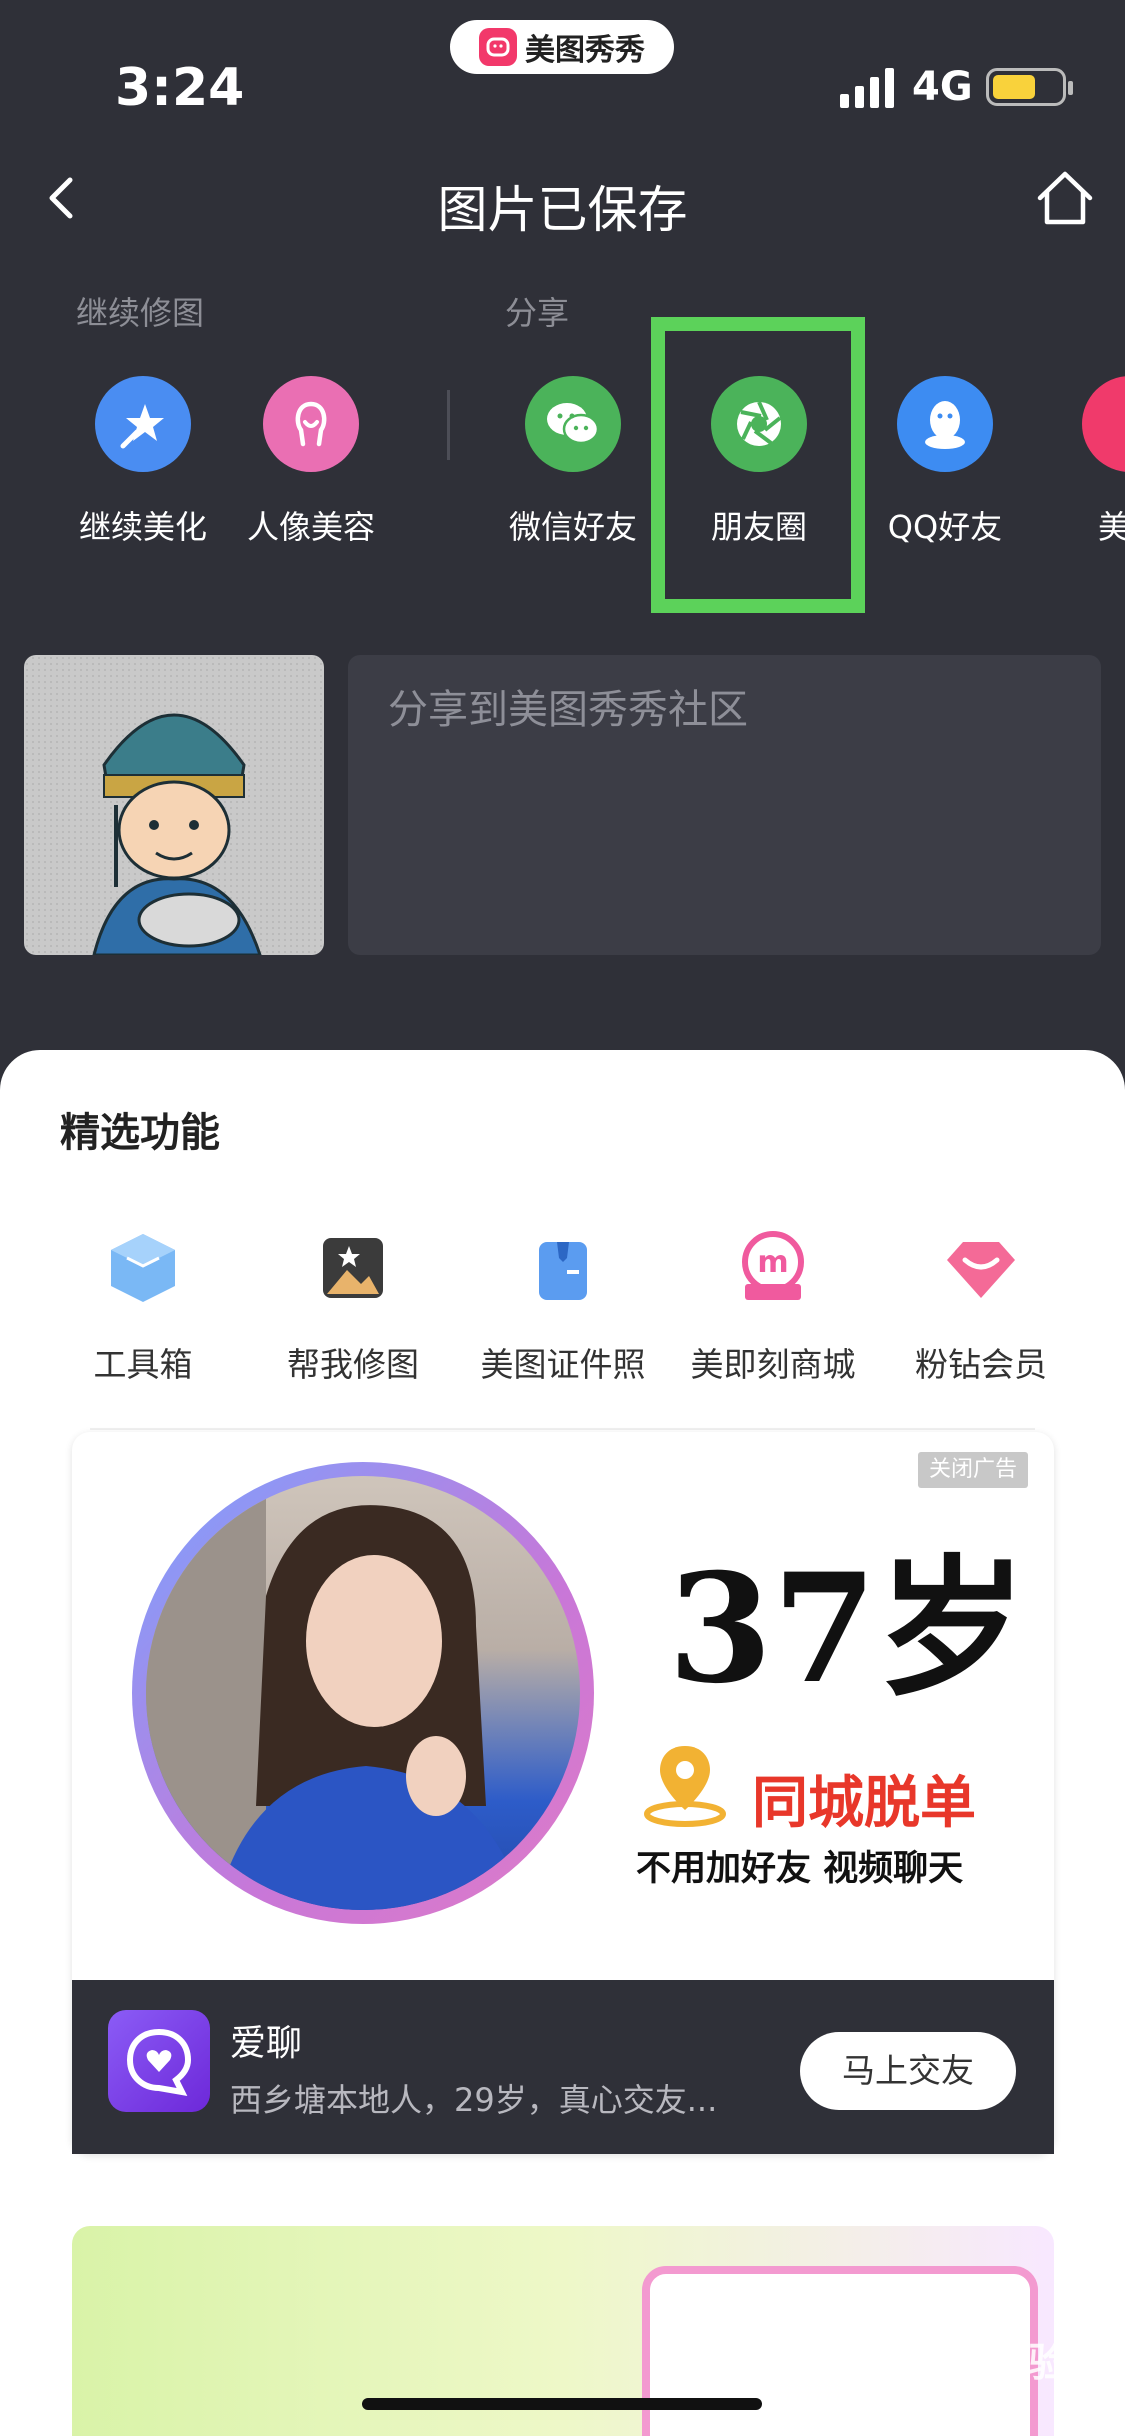  What do you see at coordinates (773, 1307) in the screenshot?
I see `feature-mall: m 美即刻商城` at bounding box center [773, 1307].